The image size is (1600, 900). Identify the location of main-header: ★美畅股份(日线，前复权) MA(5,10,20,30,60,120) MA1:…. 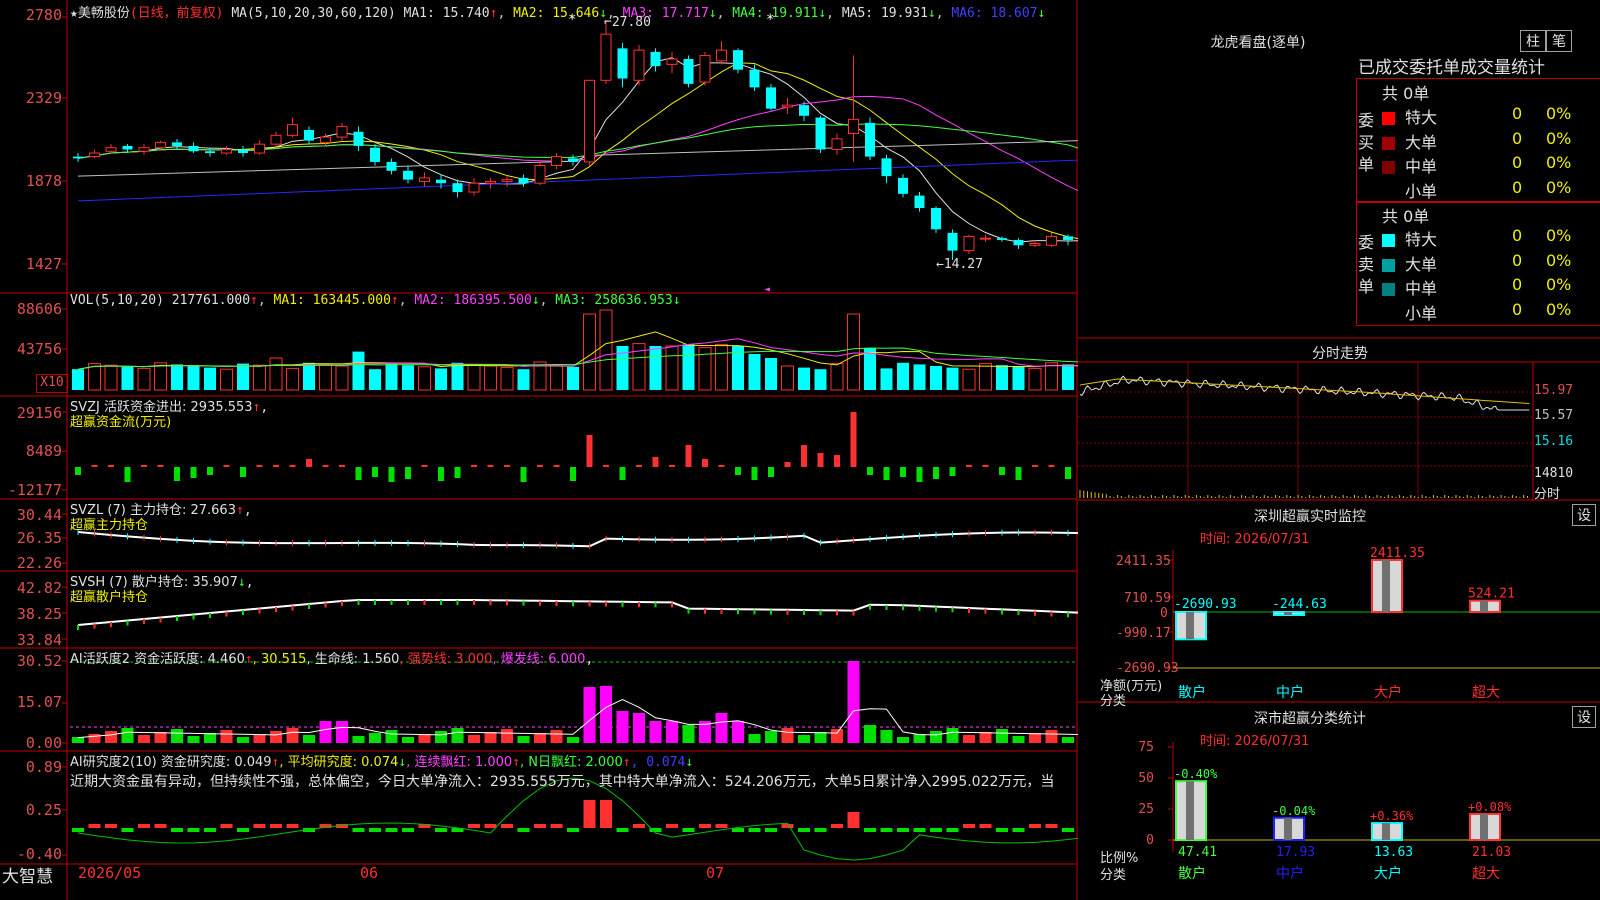
(558, 13).